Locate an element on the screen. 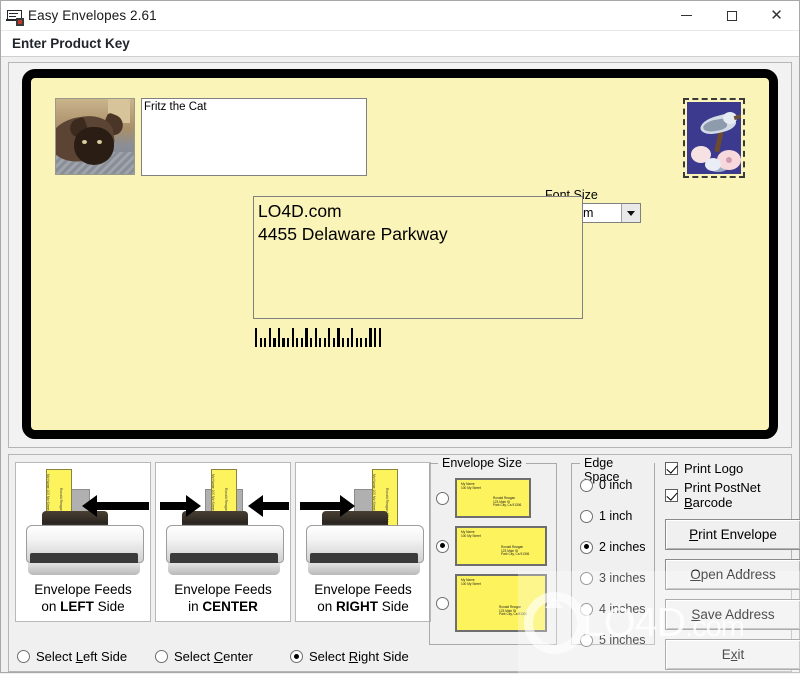 The width and height of the screenshot is (800, 674). arrow-right-icon is located at coordinates (327, 506).